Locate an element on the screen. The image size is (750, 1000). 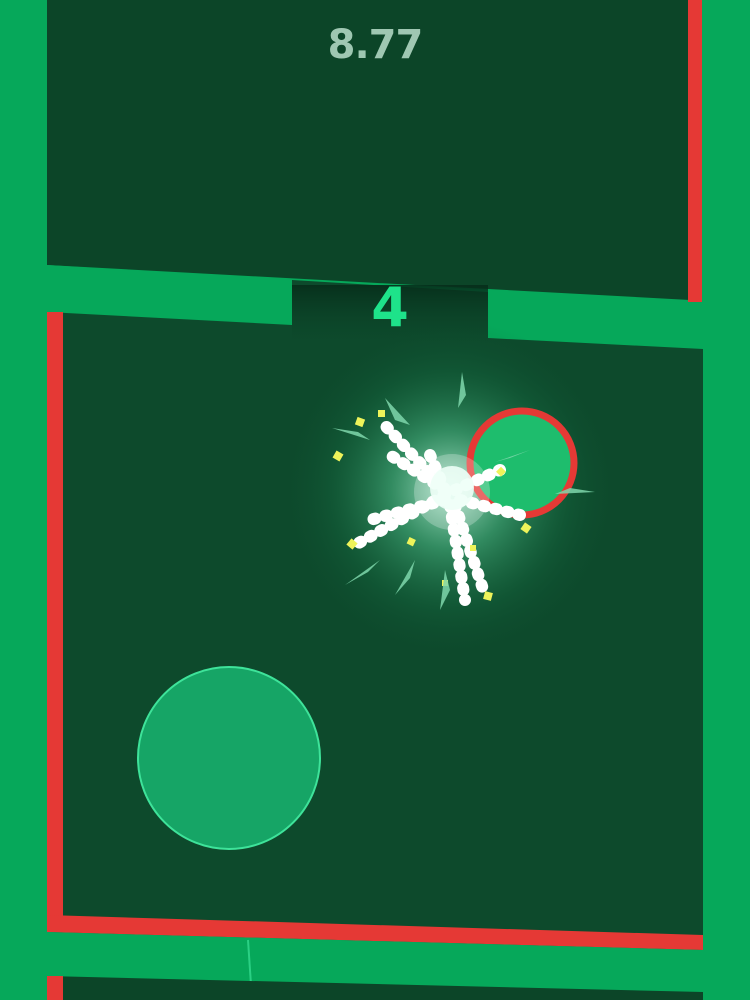
burst-core-halo is located at coordinates (452, 492).